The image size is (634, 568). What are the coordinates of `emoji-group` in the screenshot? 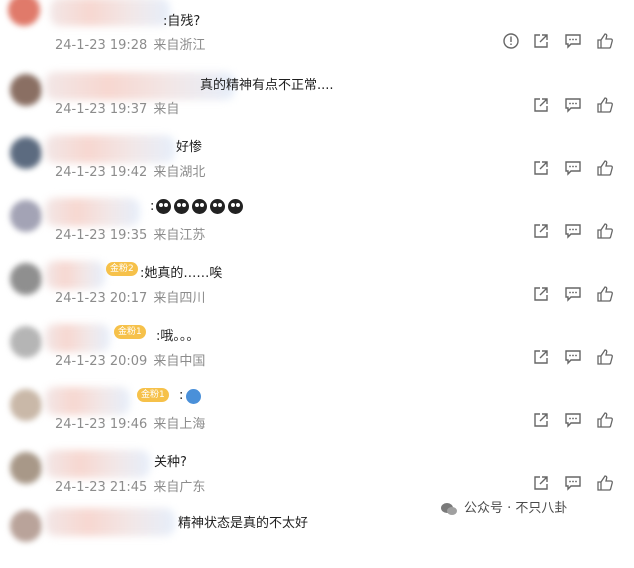 It's located at (201, 205).